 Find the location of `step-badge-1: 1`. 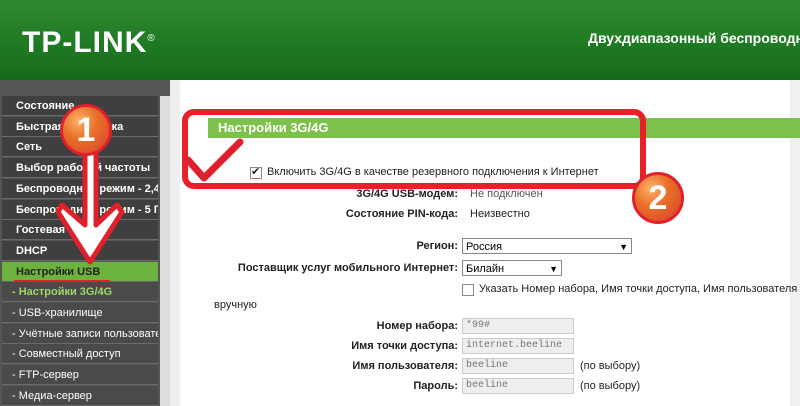

step-badge-1: 1 is located at coordinates (86, 130).